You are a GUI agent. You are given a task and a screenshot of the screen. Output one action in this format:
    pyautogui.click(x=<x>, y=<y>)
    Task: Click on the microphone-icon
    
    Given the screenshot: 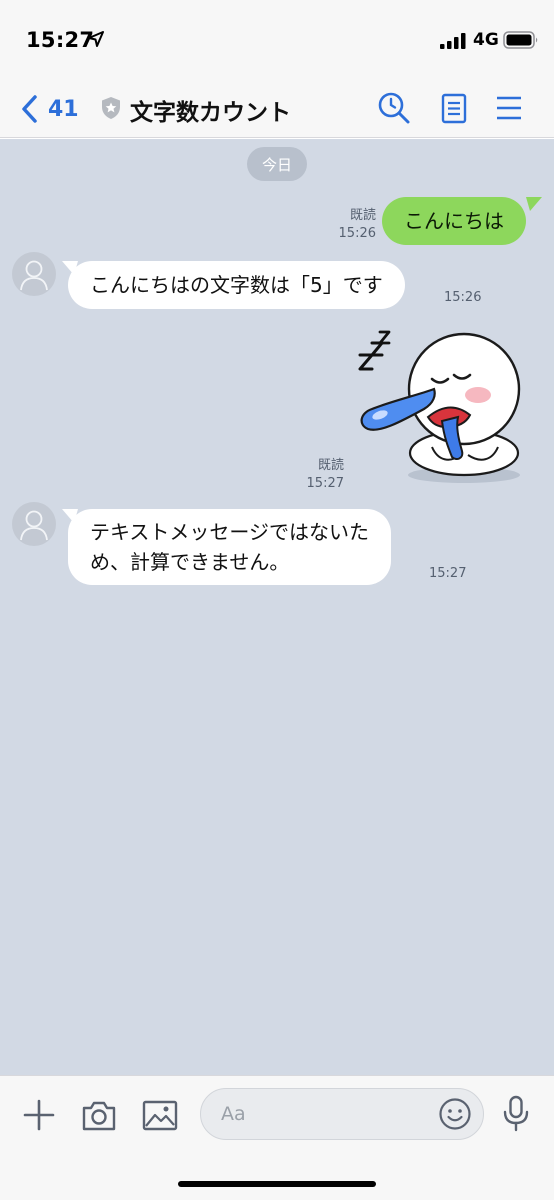 What is the action you would take?
    pyautogui.click(x=516, y=1113)
    